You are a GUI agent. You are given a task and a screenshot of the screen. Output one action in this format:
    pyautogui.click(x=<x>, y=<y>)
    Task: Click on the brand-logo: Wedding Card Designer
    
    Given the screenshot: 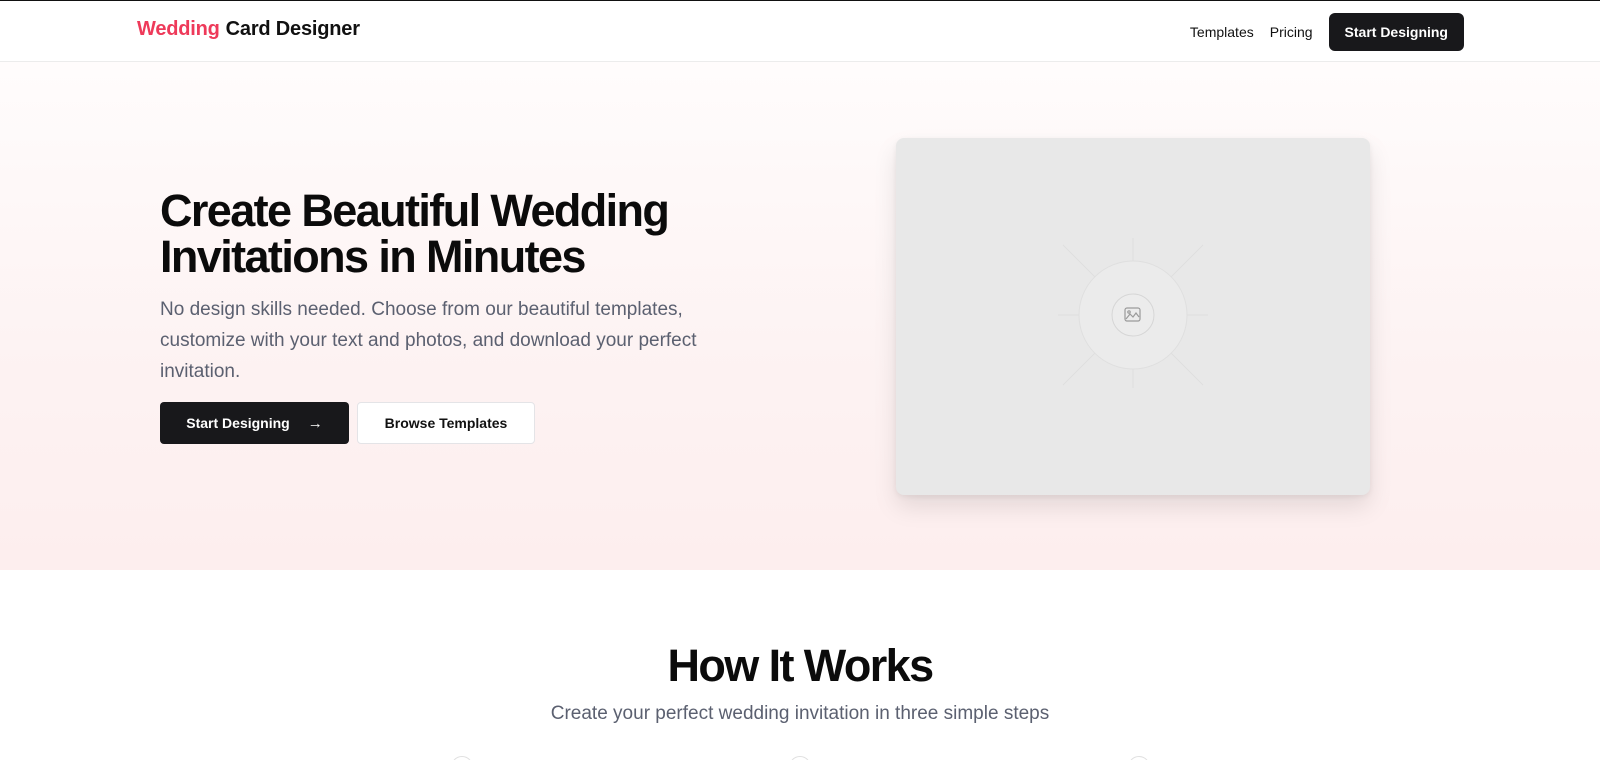 What is the action you would take?
    pyautogui.click(x=248, y=29)
    